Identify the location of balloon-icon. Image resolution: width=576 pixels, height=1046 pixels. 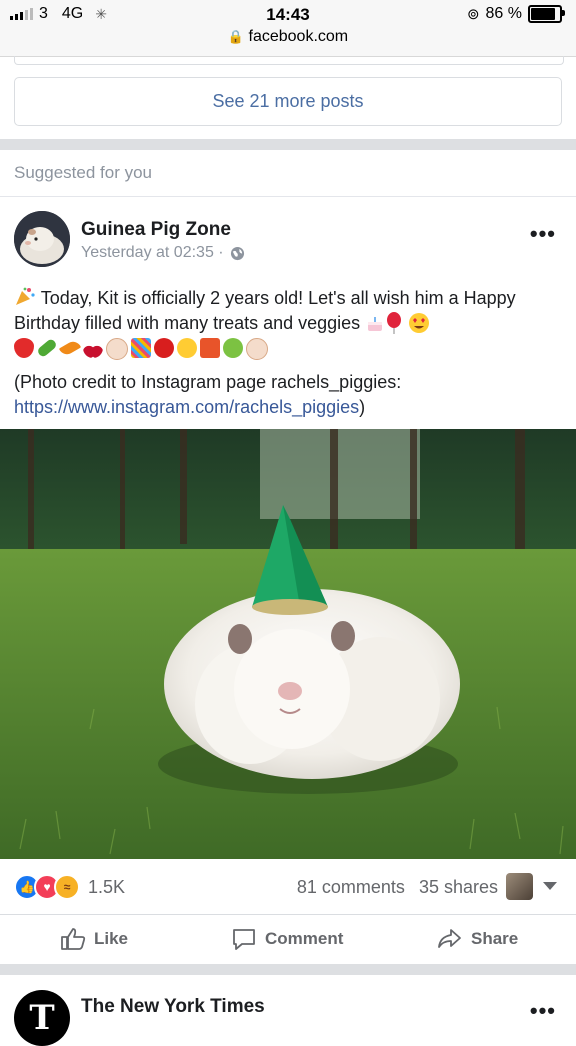
(394, 323).